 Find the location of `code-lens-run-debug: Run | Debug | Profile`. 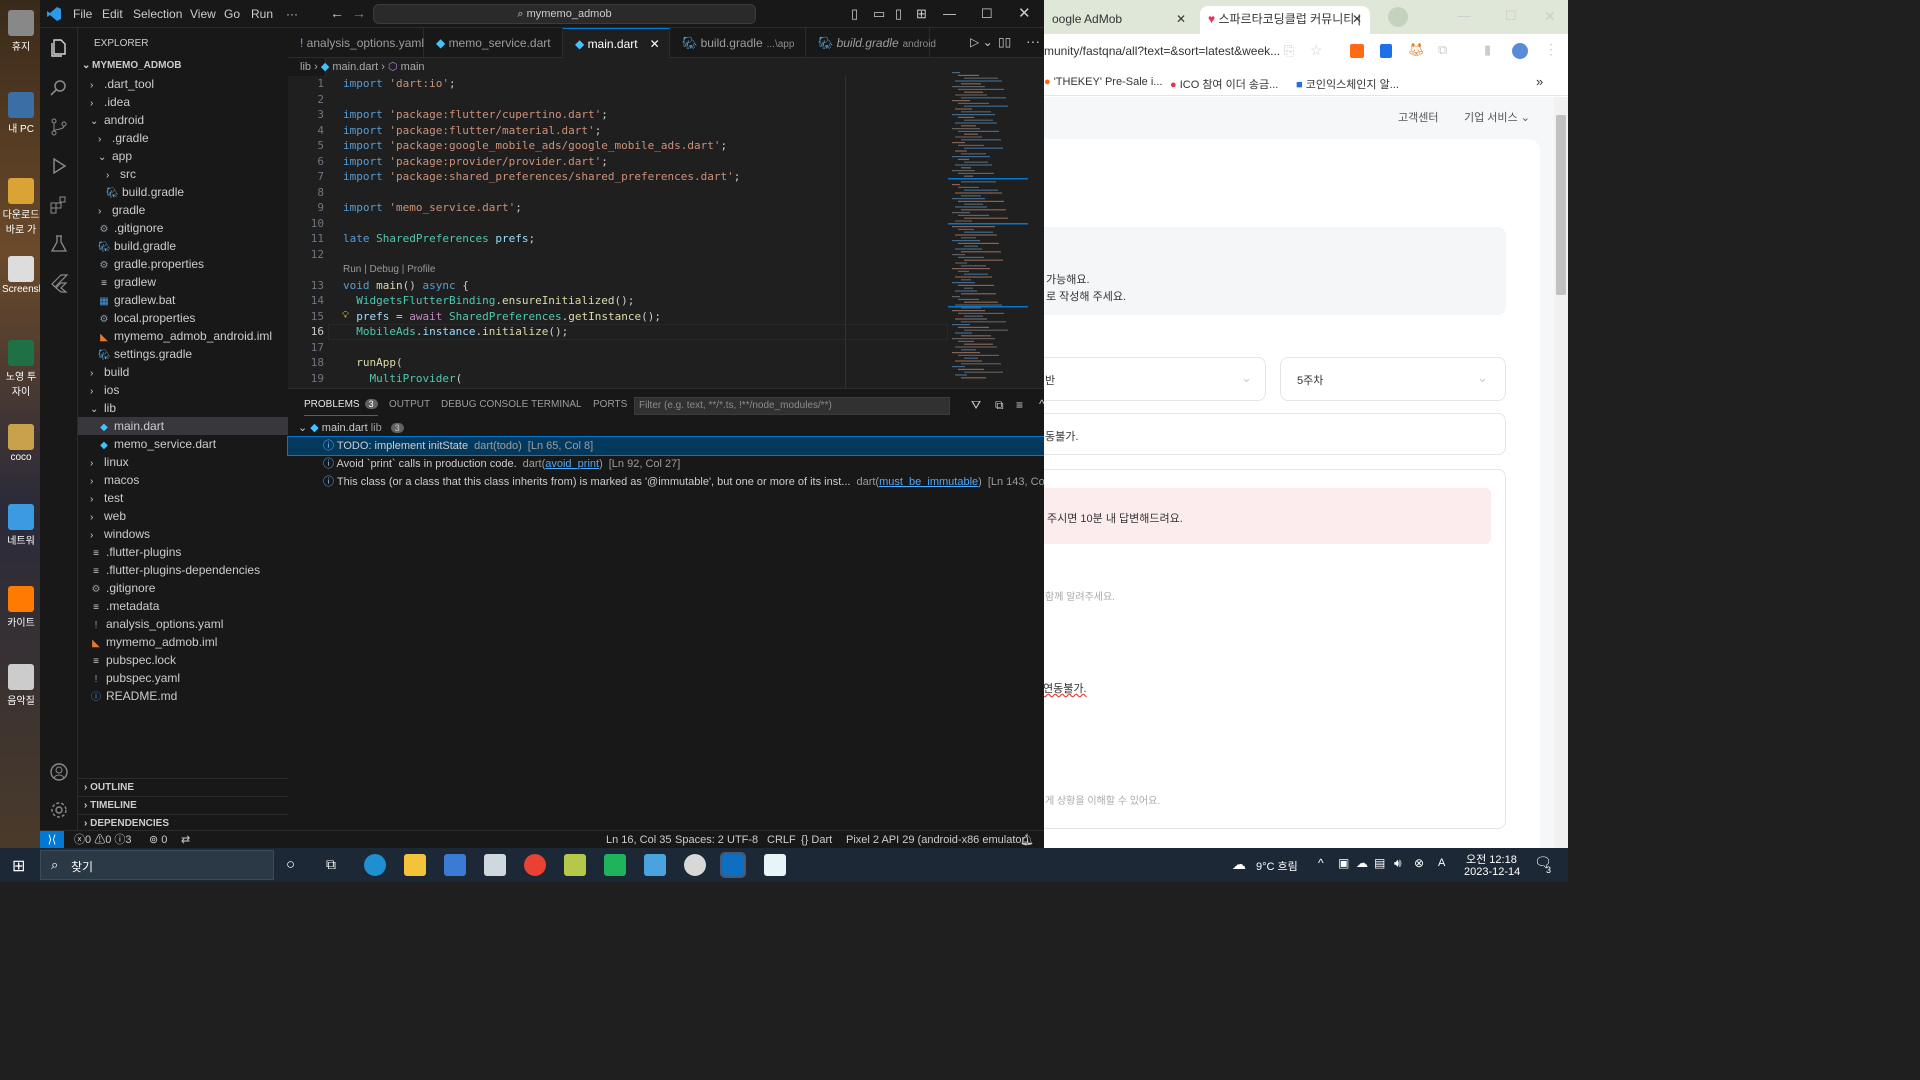

code-lens-run-debug: Run | Debug | Profile is located at coordinates (389, 269).